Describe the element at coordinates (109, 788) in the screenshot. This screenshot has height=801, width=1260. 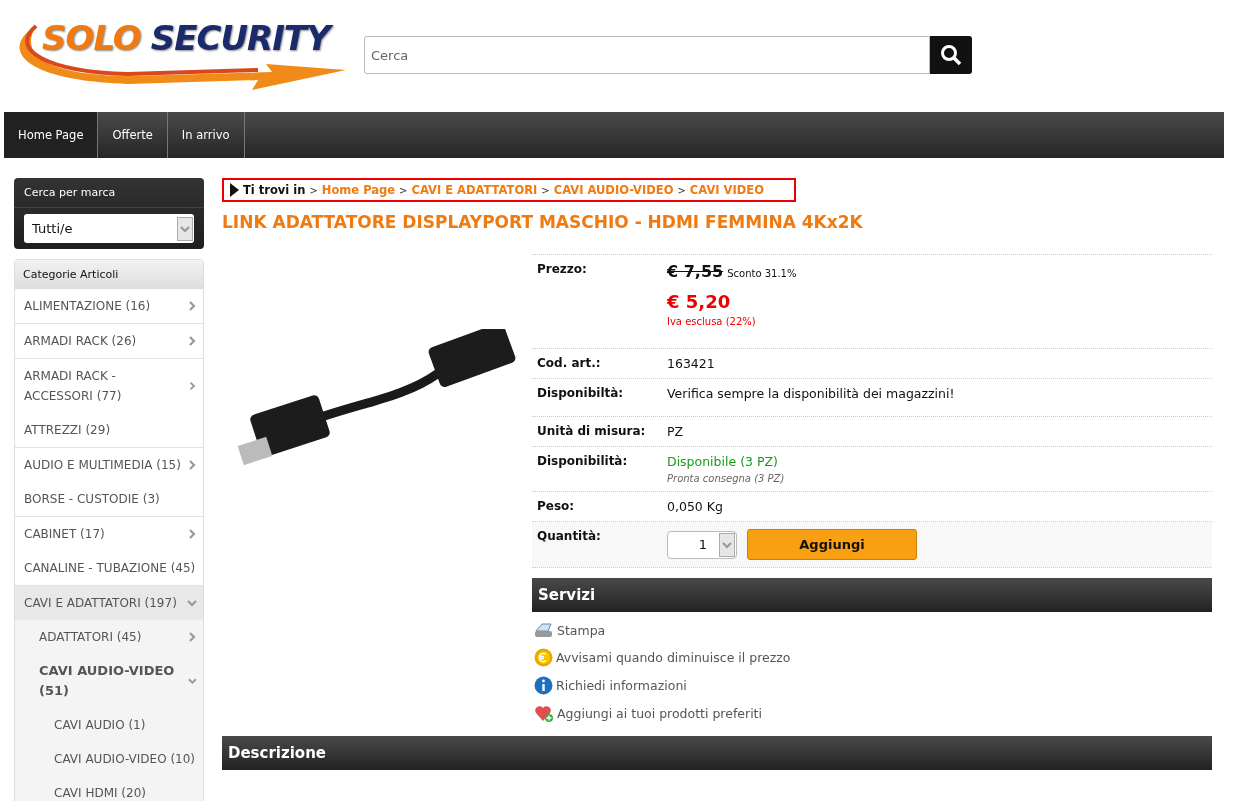
I see `category-link: CAVI HDMI (20)` at that location.